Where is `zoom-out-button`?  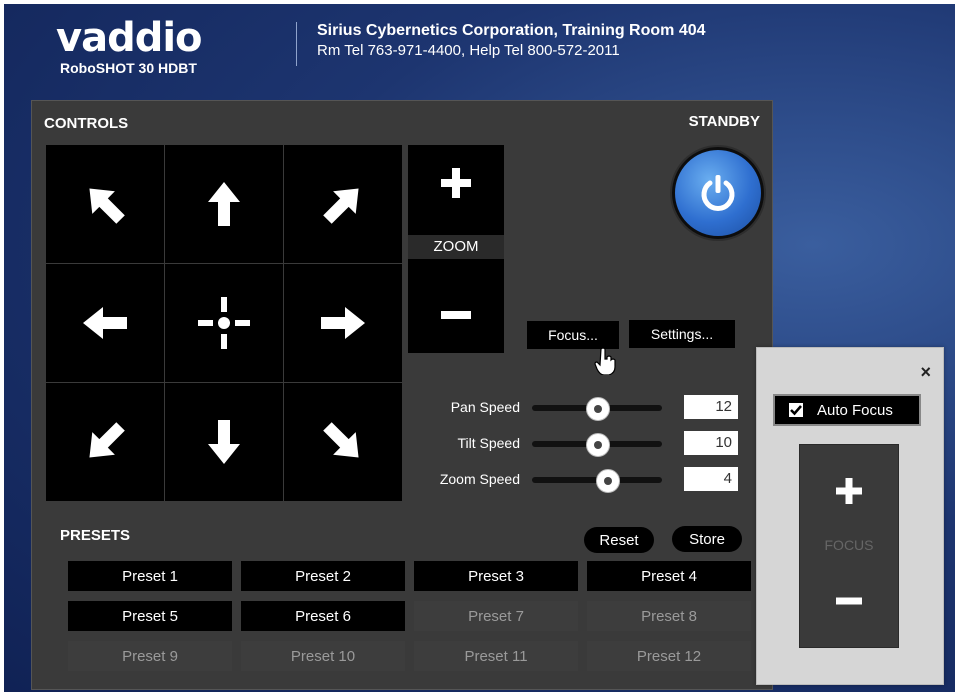 zoom-out-button is located at coordinates (456, 315).